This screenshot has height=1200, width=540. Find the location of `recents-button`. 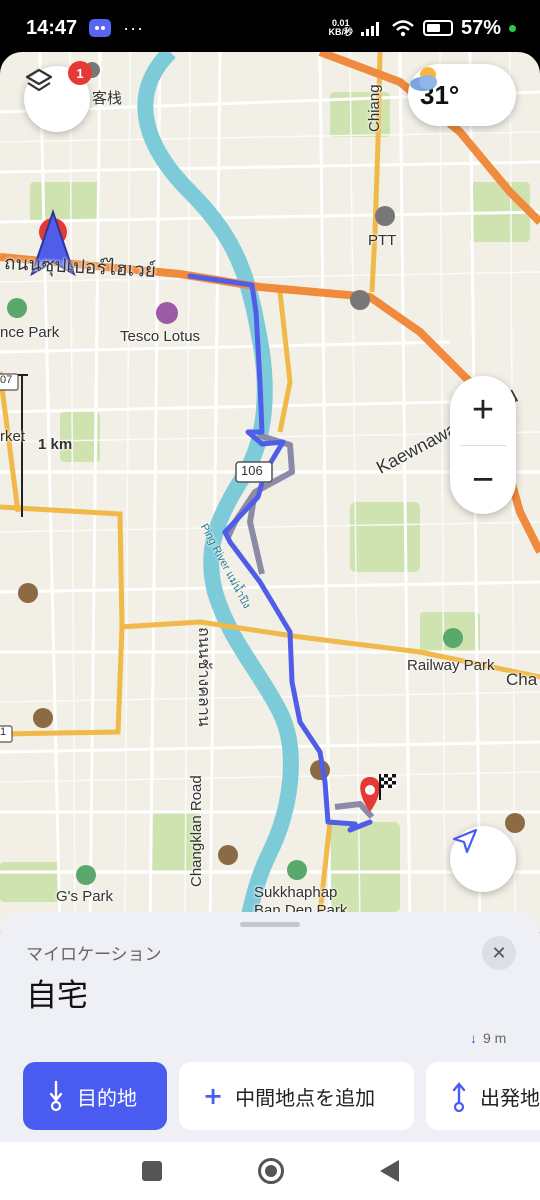

recents-button is located at coordinates (151, 1171).